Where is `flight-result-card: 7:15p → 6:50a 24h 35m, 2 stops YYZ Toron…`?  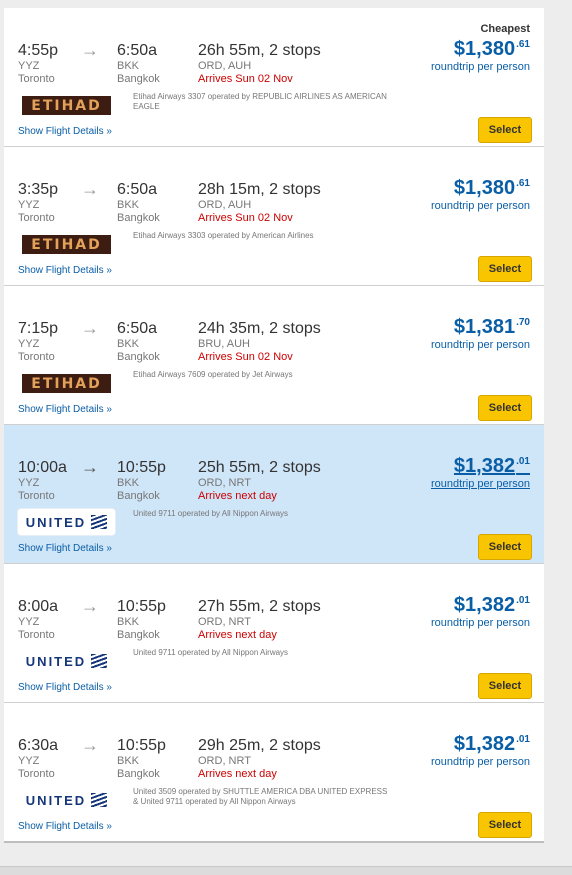 flight-result-card: 7:15p → 6:50a 24h 35m, 2 stops YYZ Toron… is located at coordinates (274, 355).